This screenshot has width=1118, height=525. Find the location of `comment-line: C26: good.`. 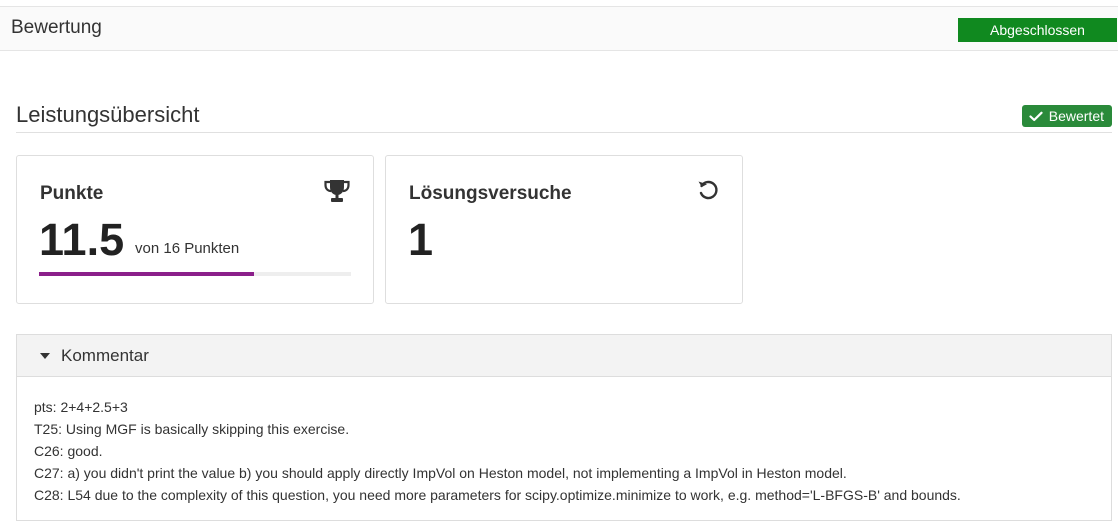

comment-line: C26: good. is located at coordinates (68, 451).